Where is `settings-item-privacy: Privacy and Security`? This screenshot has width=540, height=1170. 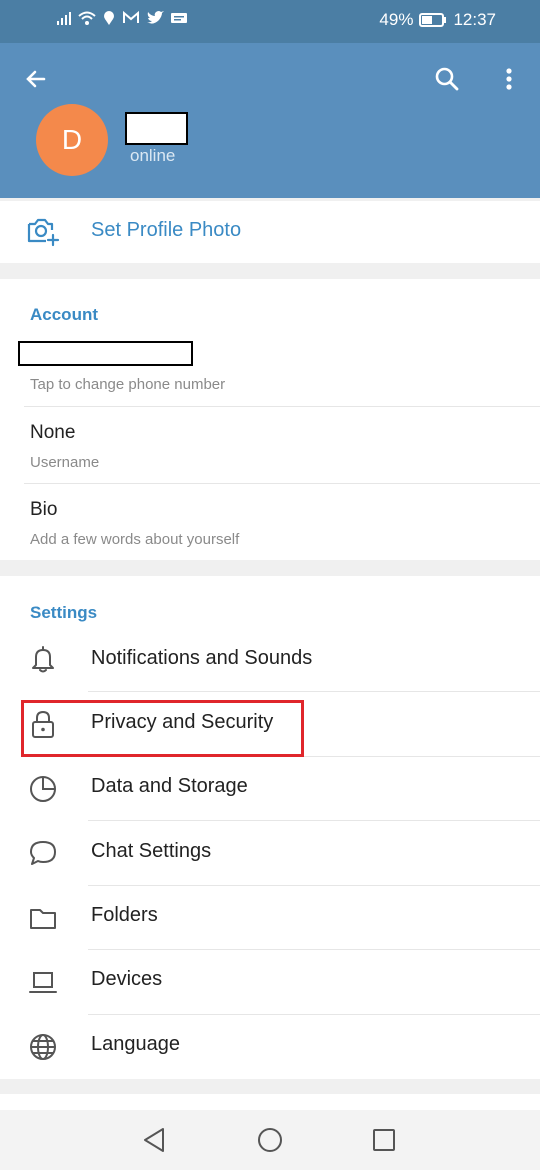
settings-item-privacy: Privacy and Security is located at coordinates (270, 724).